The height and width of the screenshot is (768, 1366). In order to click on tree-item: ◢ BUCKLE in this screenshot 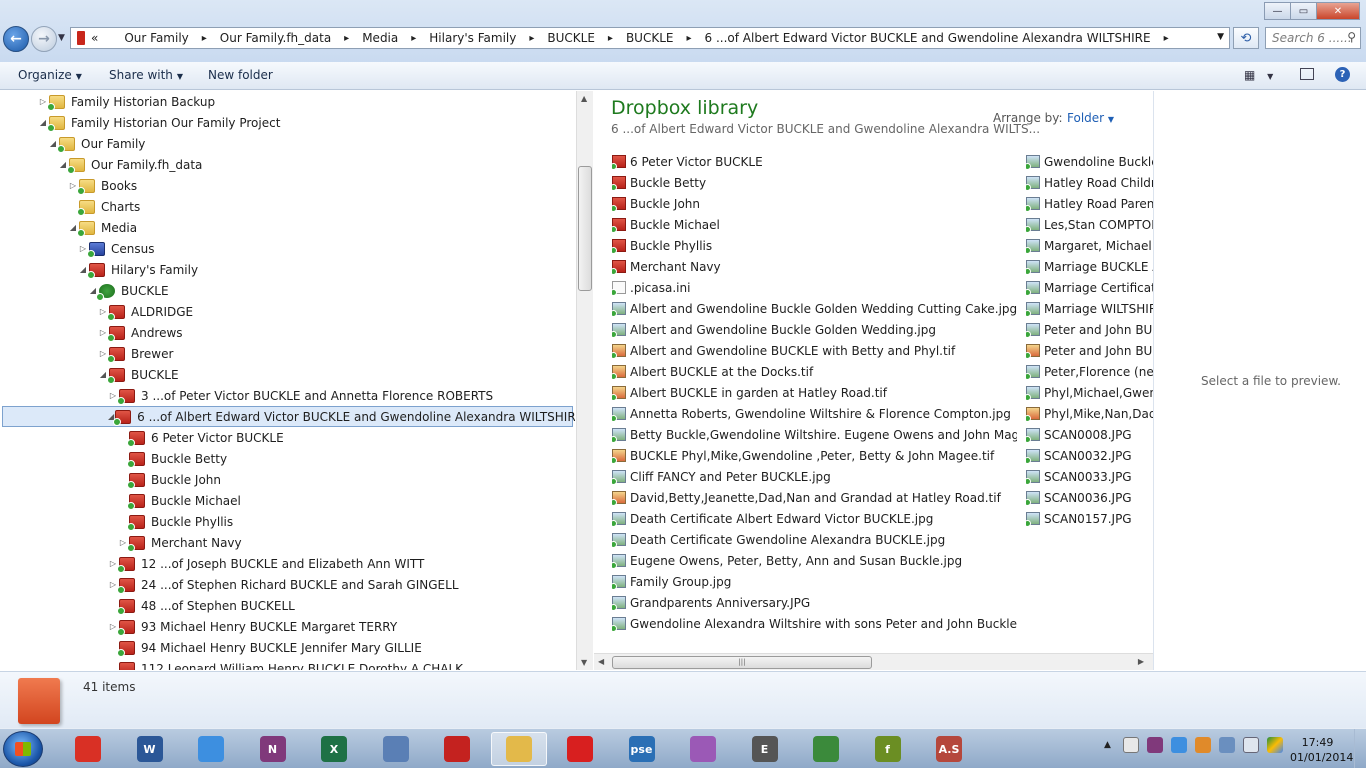, I will do `click(138, 374)`.